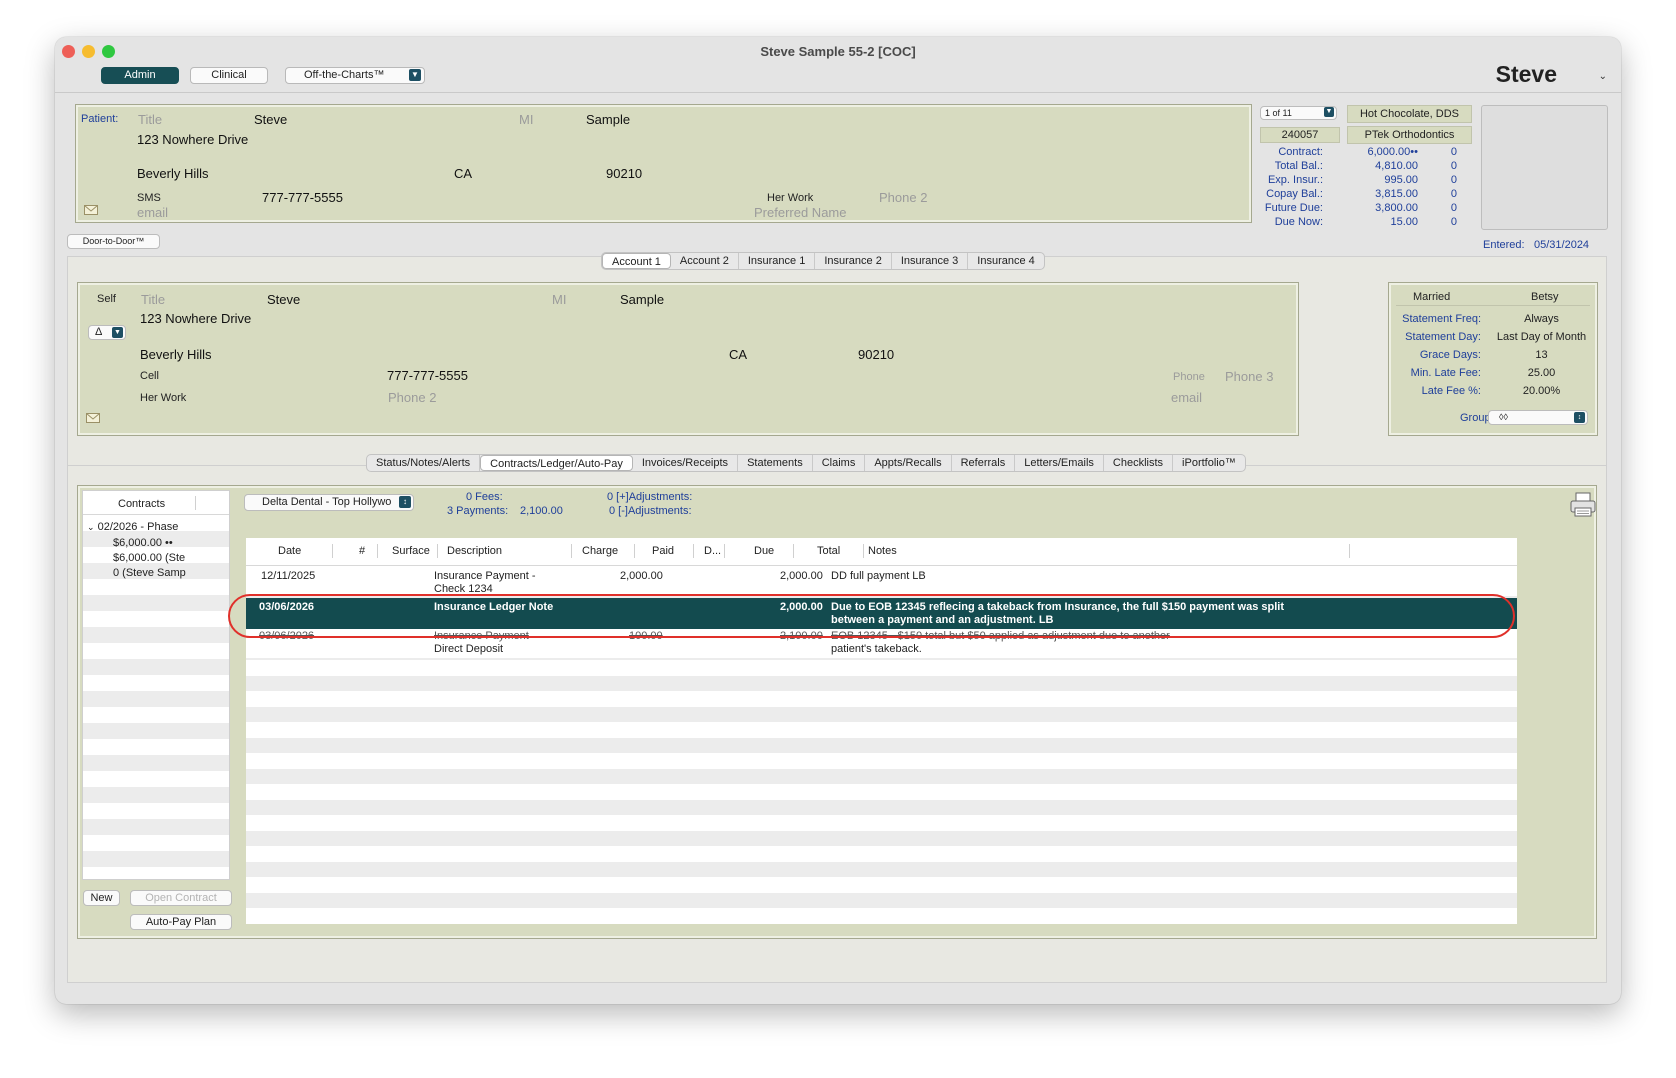 This screenshot has width=1676, height=1078. I want to click on summary-value: 995.00, so click(1401, 180).